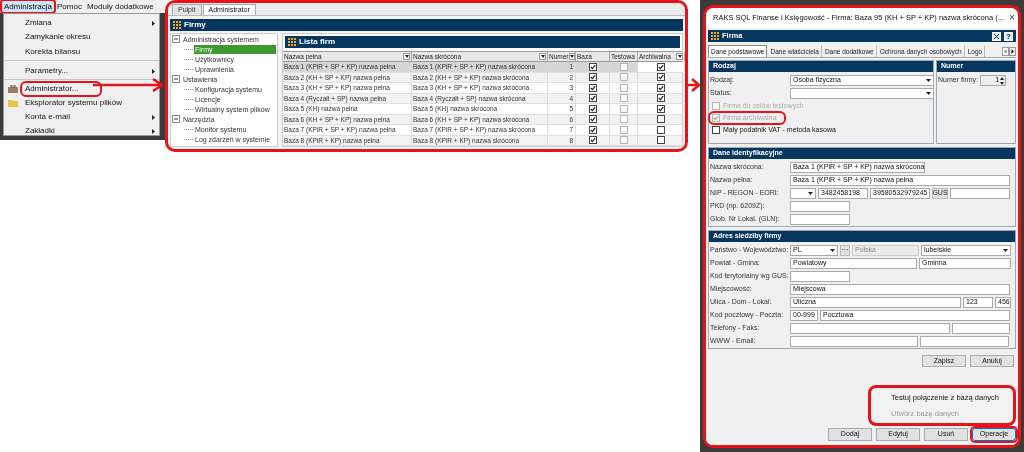 The height and width of the screenshot is (452, 1024). Describe the element at coordinates (13, 89) in the screenshot. I see `toolbox-icon` at that location.